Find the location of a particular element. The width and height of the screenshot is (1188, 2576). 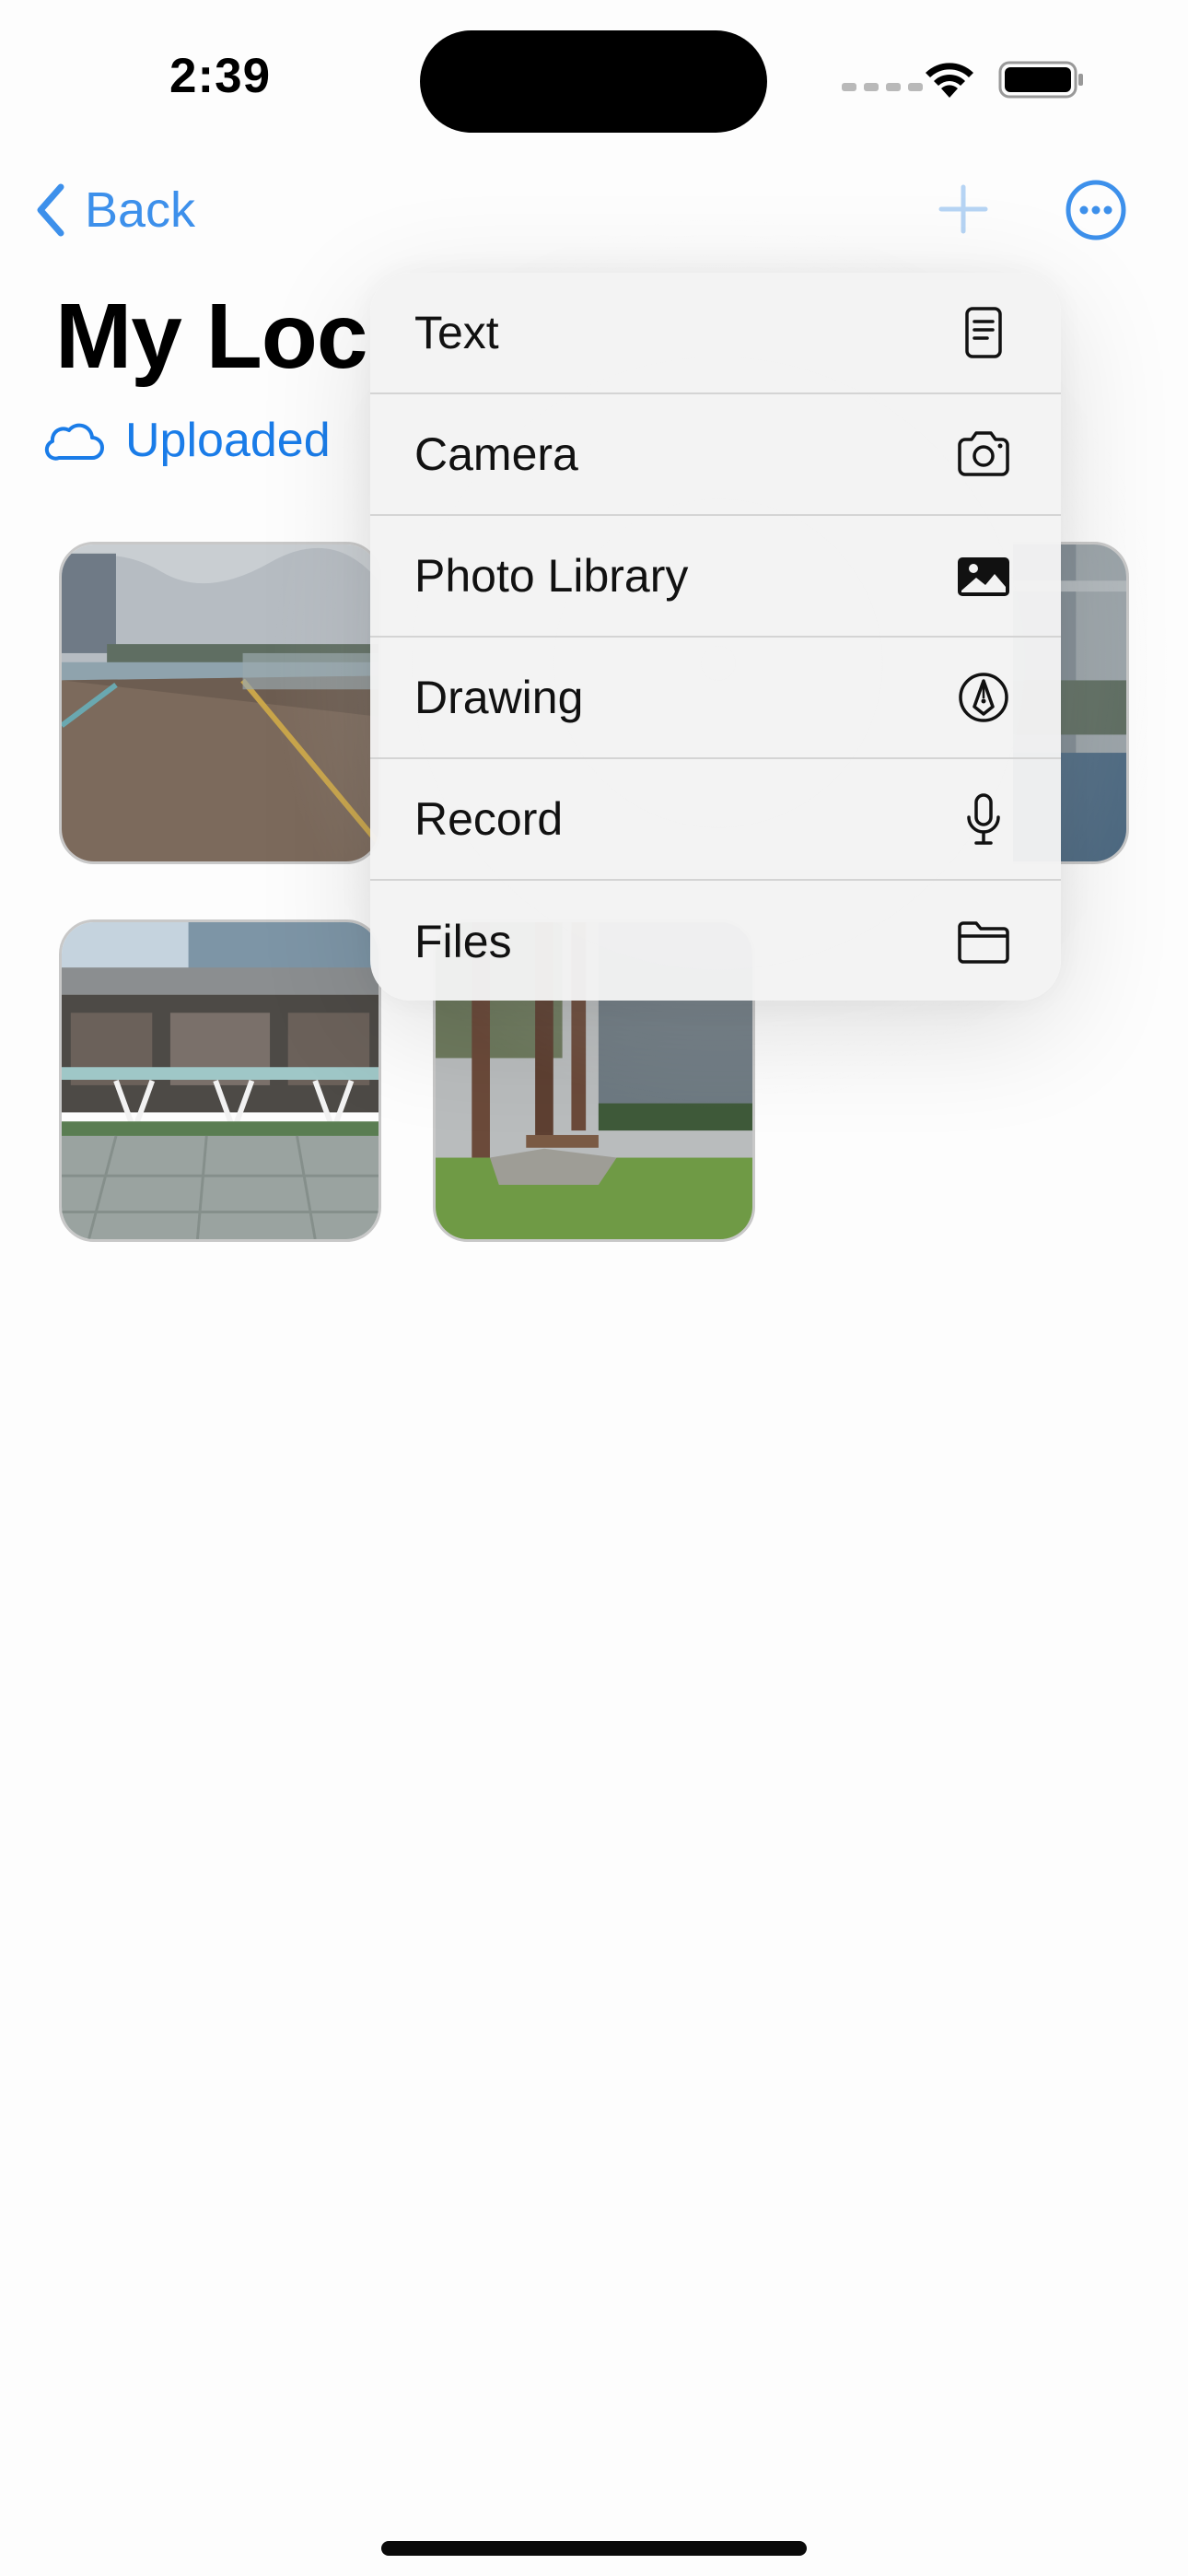

menu-item-label: Camera is located at coordinates (496, 454).